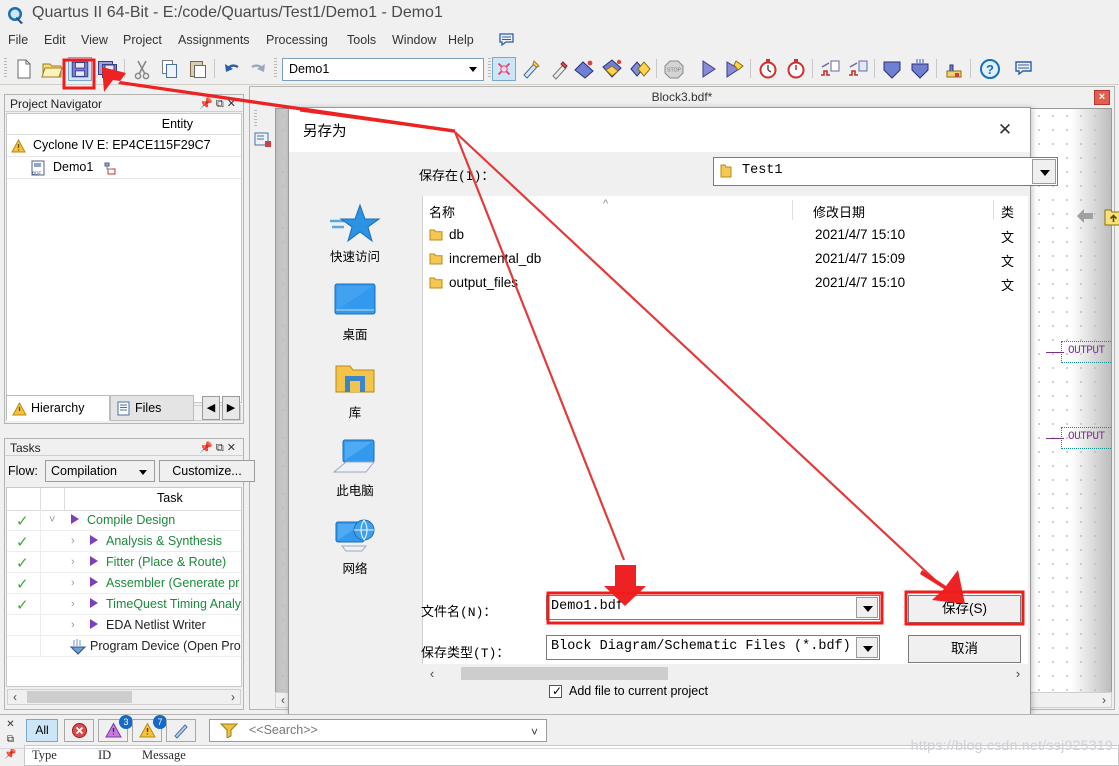 This screenshot has width=1119, height=766. Describe the element at coordinates (100, 471) in the screenshot. I see `flow-combo: Compilation` at that location.